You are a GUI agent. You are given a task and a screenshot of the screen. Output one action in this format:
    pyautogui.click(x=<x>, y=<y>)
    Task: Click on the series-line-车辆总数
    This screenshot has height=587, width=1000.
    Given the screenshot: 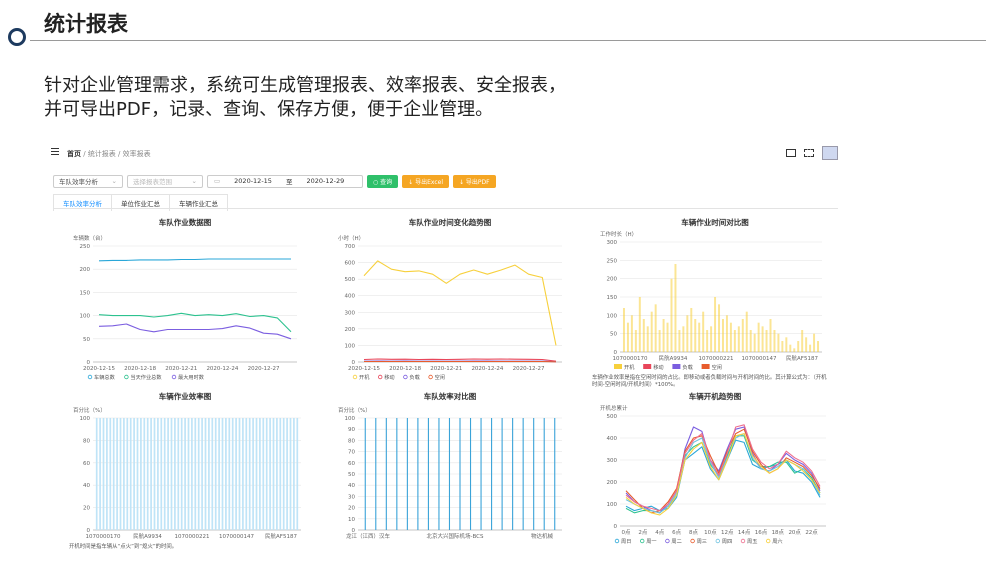 What is the action you would take?
    pyautogui.click(x=194, y=260)
    